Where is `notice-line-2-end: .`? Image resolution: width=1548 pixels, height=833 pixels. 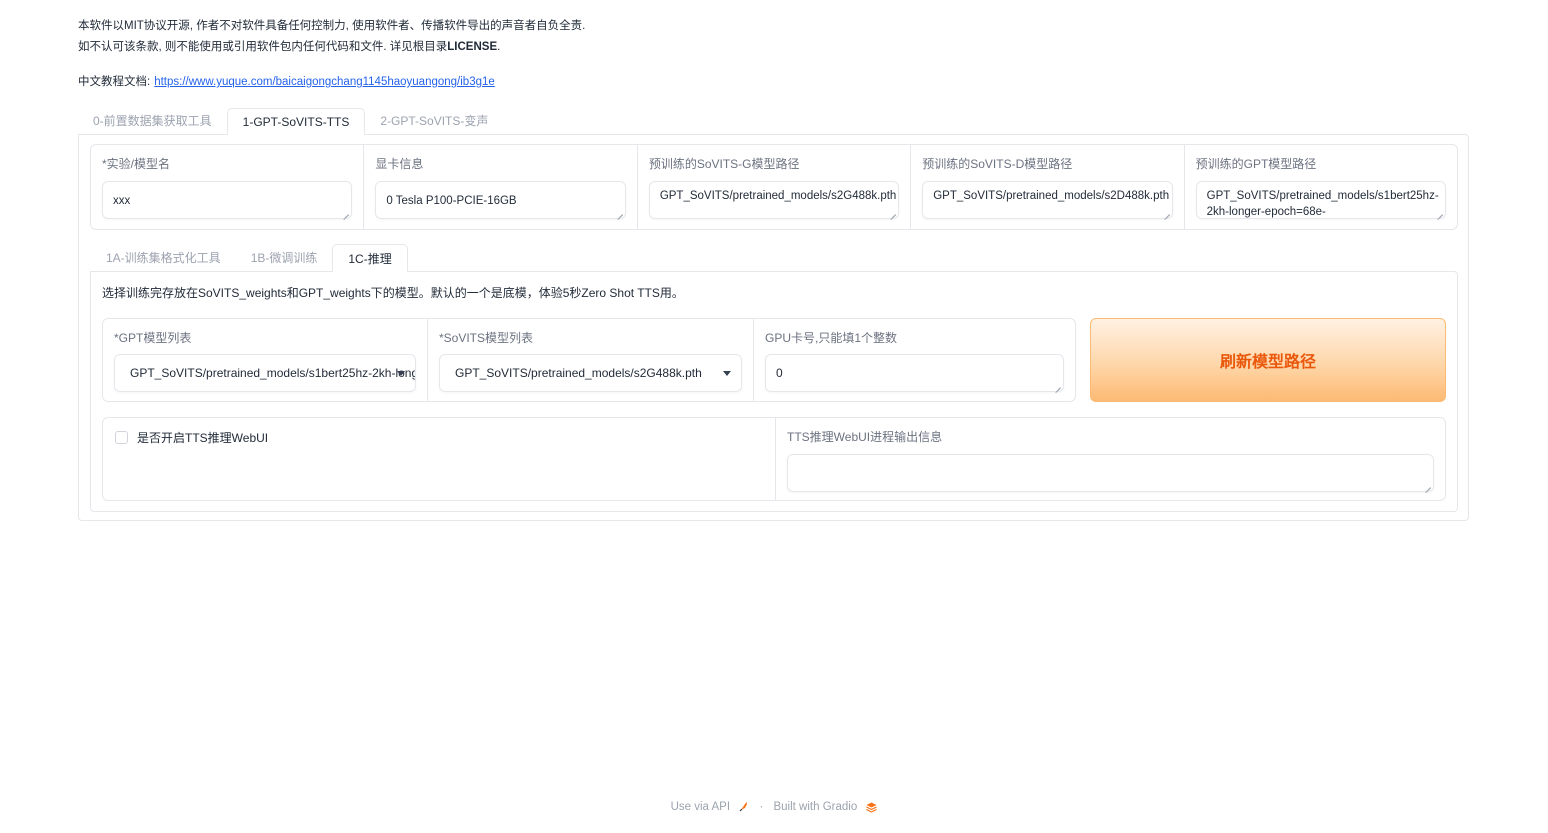
notice-line-2-end: . is located at coordinates (499, 47).